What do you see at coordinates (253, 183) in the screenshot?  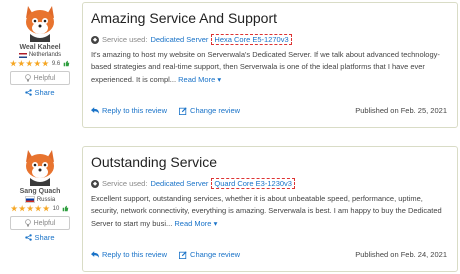 I see `cpu-link: Quard Core E3-1230v3` at bounding box center [253, 183].